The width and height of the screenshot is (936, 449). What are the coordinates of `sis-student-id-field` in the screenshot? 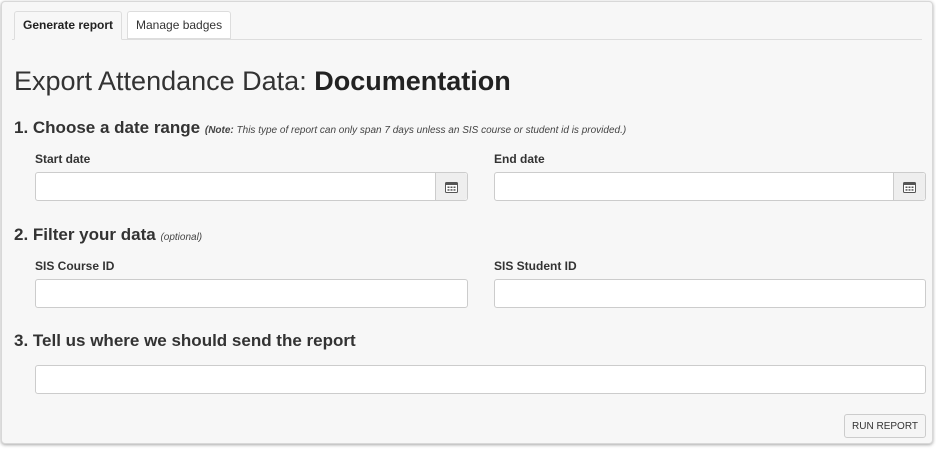 It's located at (710, 293).